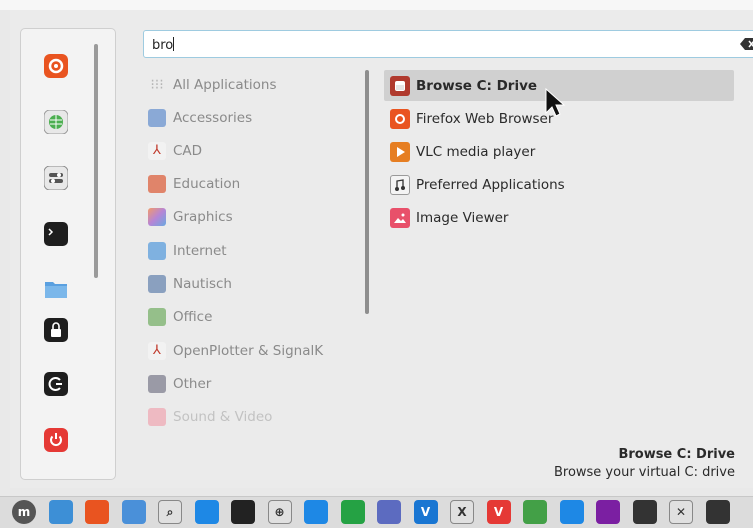 The image size is (753, 528). I want to click on openplotter-icon: ⅄, so click(157, 351).